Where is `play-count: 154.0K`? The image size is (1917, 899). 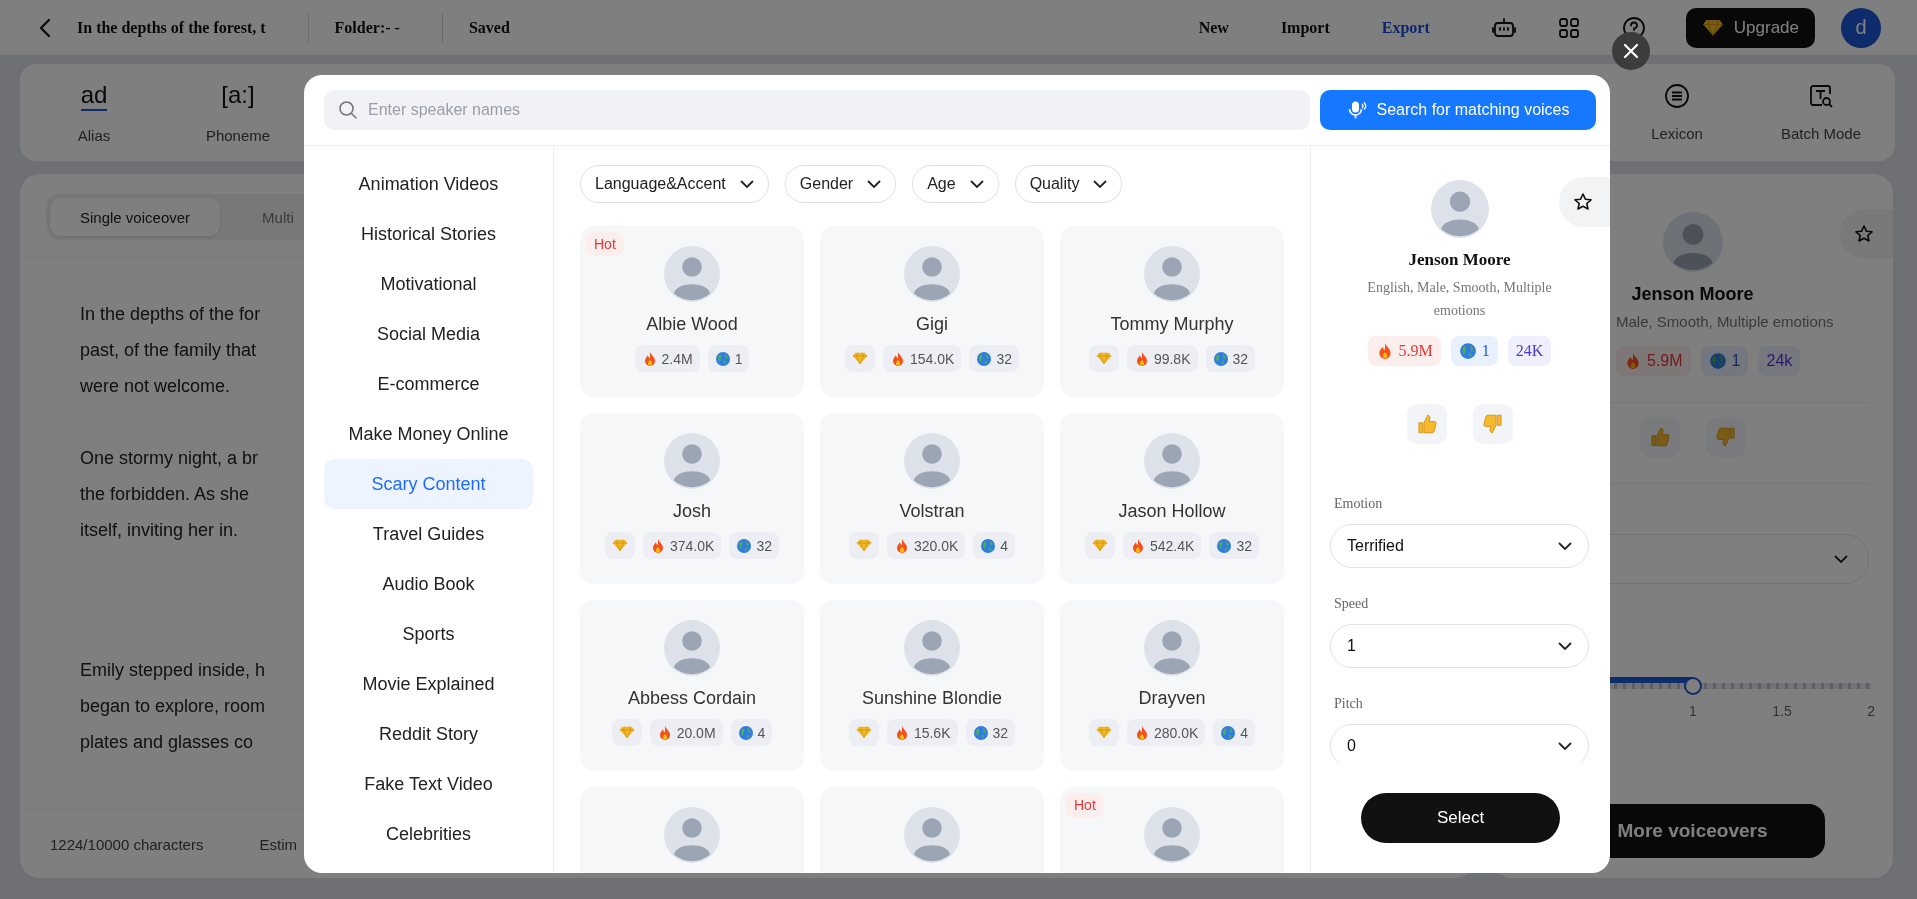
play-count: 154.0K is located at coordinates (932, 358).